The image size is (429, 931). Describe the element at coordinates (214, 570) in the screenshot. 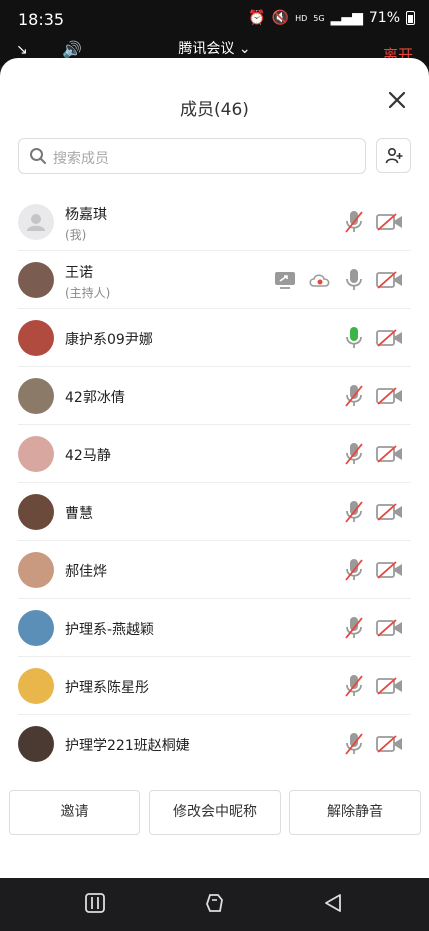

I see `member-row: 郝佳烨` at that location.